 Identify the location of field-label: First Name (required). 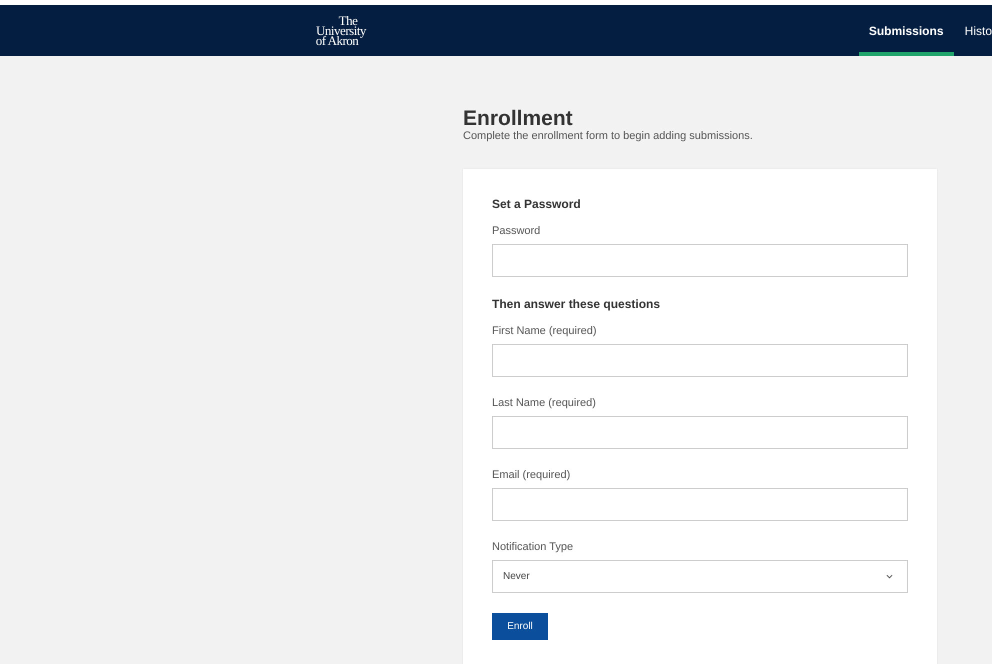
(545, 331).